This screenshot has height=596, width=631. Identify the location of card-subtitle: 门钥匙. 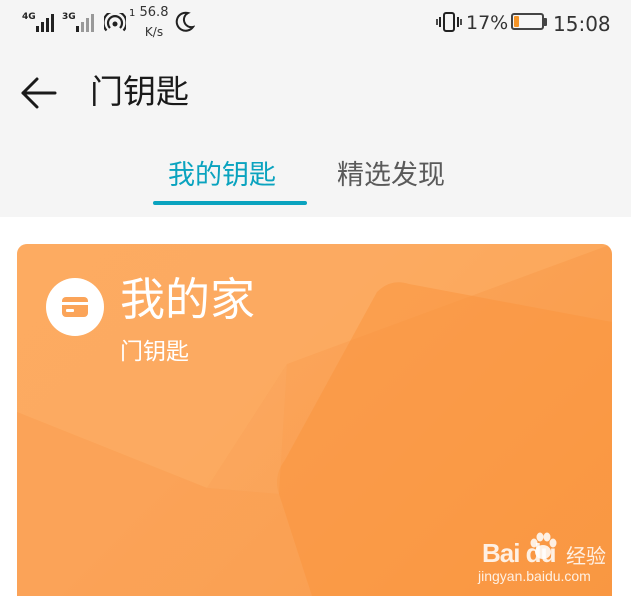
(154, 352).